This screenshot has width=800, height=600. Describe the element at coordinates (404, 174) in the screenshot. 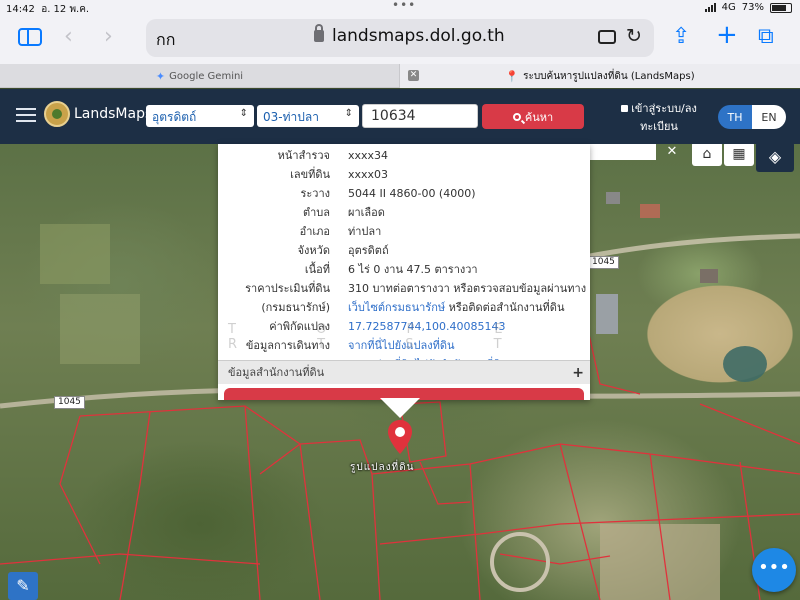

I see `info-row: เลขที่ดิน xxxx03` at that location.